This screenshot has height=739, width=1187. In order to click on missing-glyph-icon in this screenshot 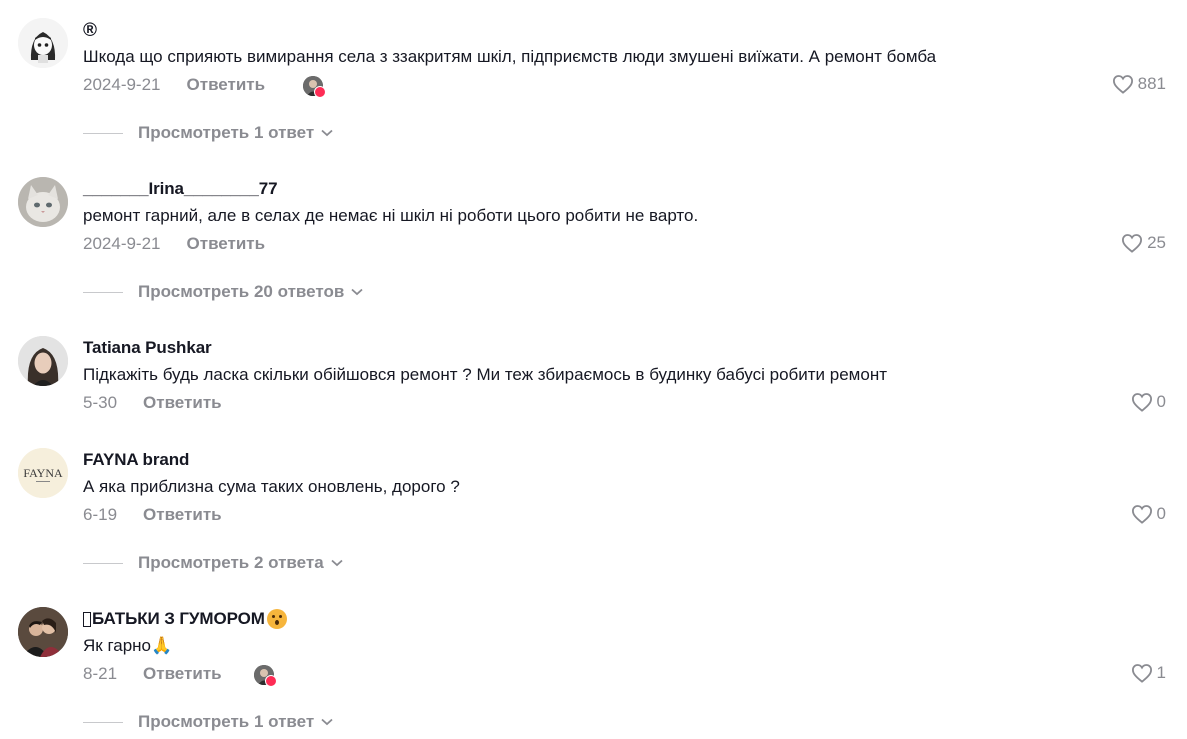, I will do `click(87, 619)`.